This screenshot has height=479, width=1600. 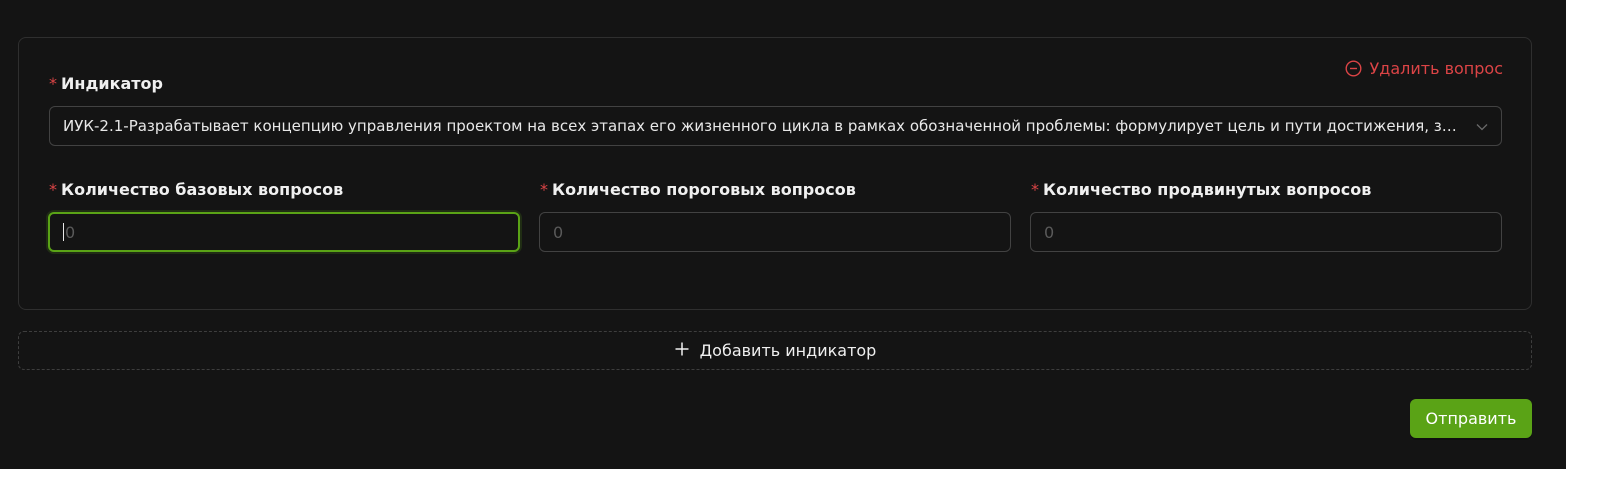 What do you see at coordinates (1266, 232) in the screenshot?
I see `advanced-questions-input: 0` at bounding box center [1266, 232].